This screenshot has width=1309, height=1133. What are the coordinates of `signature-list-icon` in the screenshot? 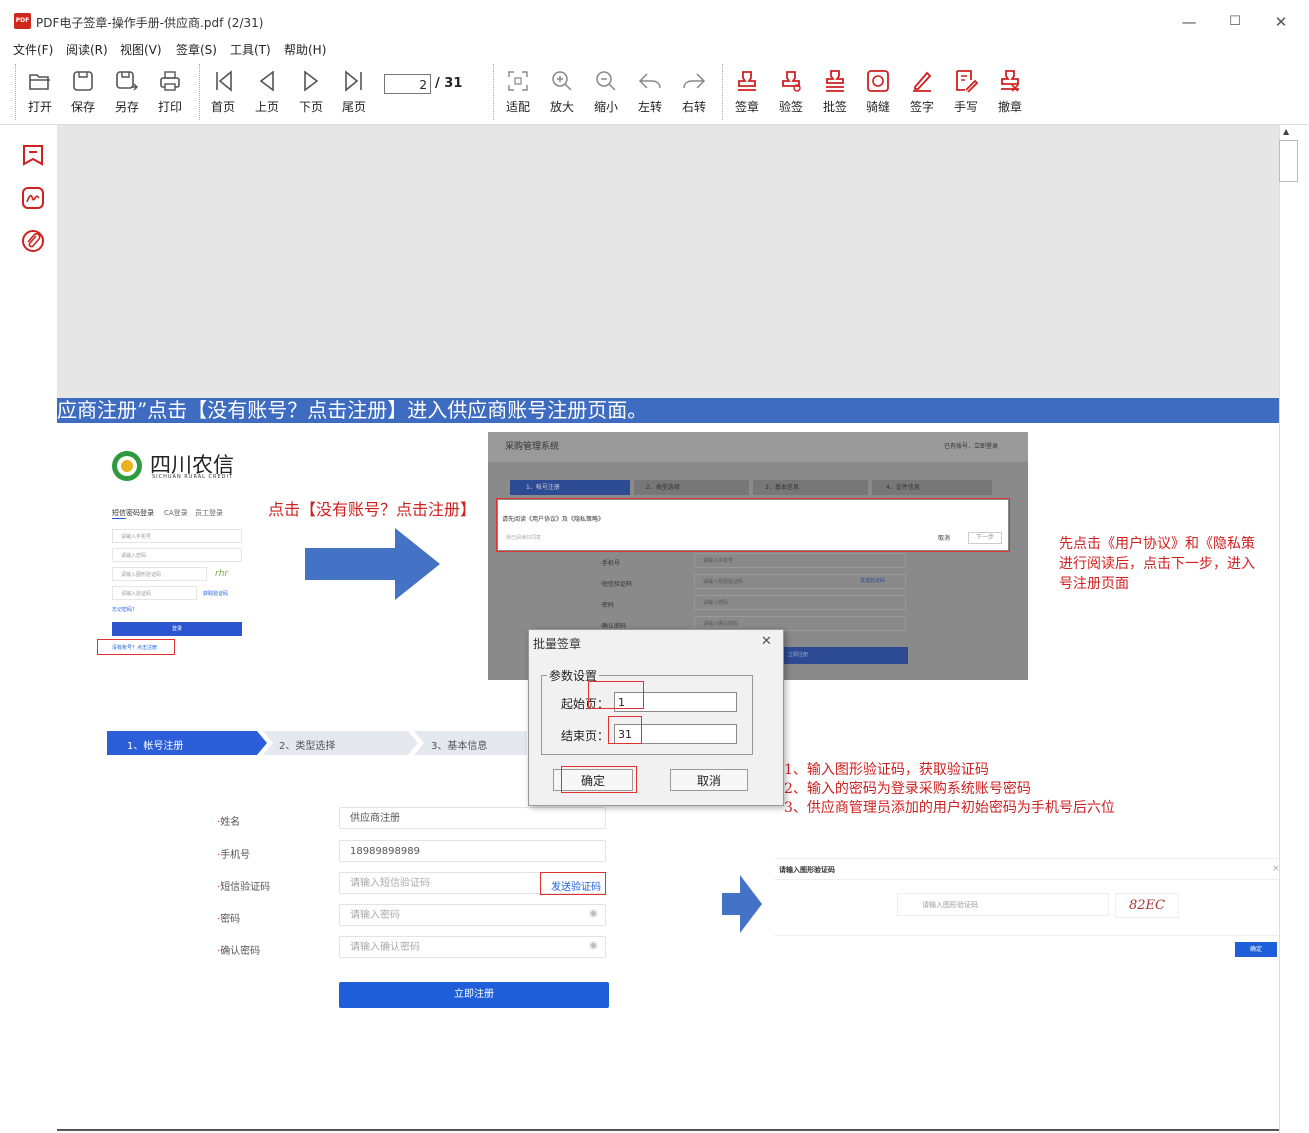 It's located at (33, 198).